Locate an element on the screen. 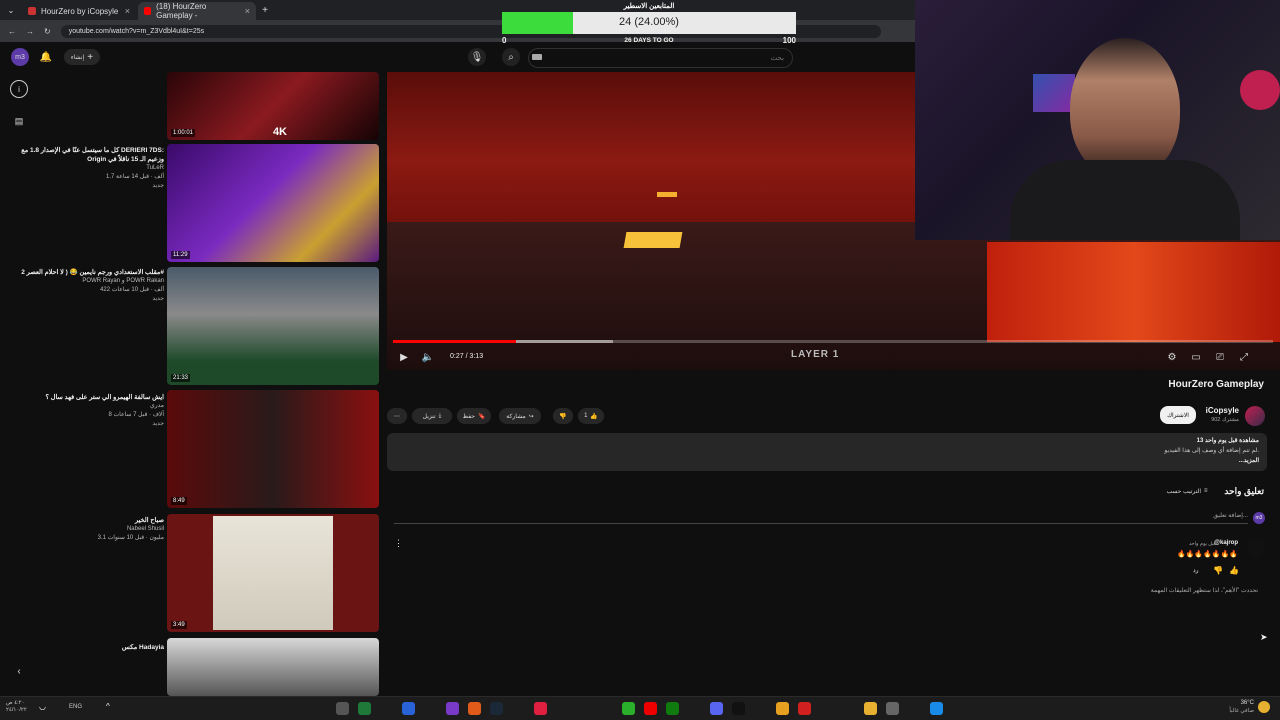 The image size is (1280, 720). volume-icon: 🔈 is located at coordinates (428, 357).